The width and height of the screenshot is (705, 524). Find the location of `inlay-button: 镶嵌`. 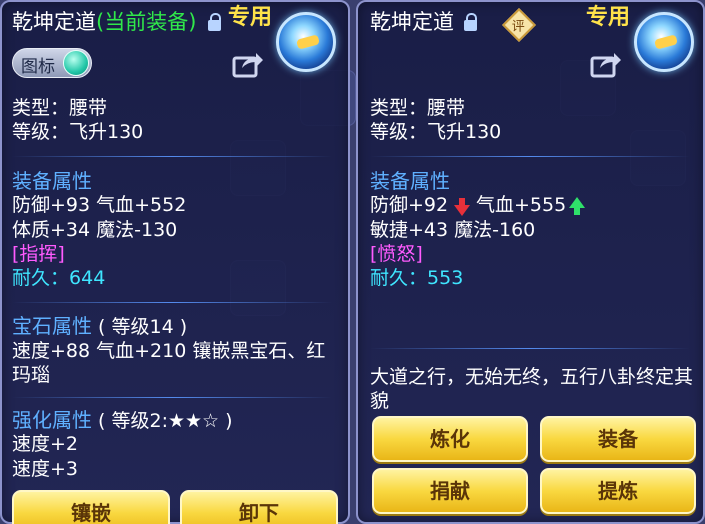

inlay-button: 镶嵌 is located at coordinates (91, 507).